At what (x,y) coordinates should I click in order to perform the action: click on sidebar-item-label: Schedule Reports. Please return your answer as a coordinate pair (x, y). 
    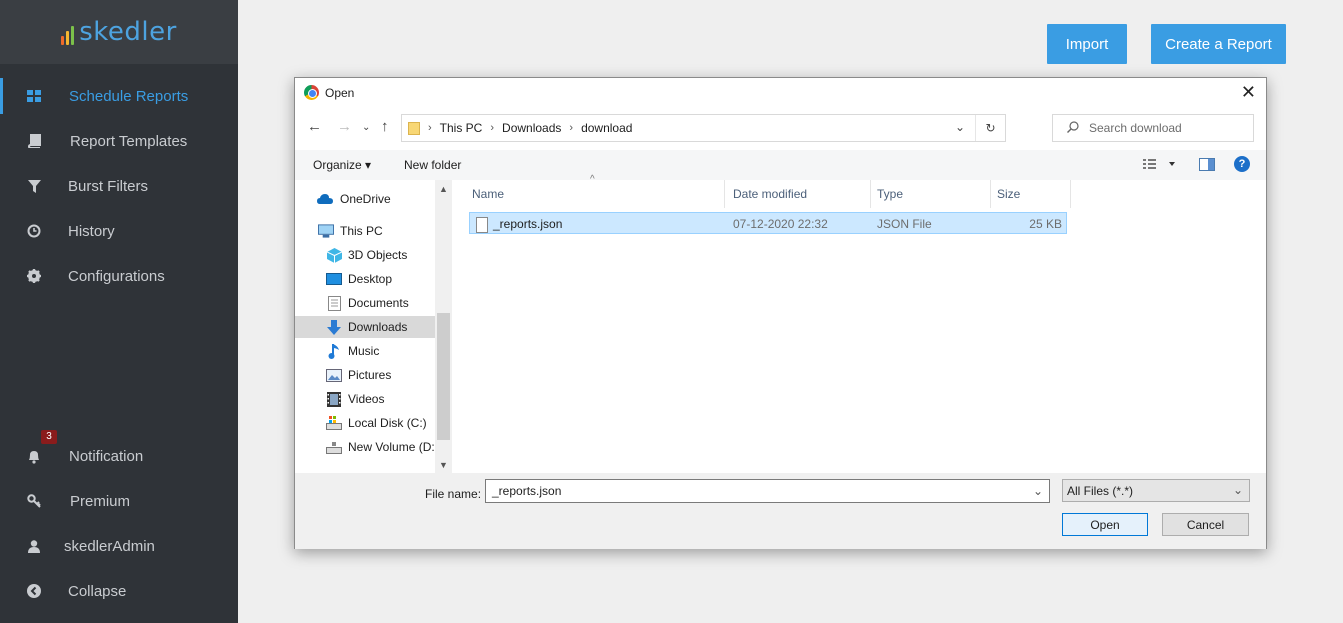
    Looking at the image, I should click on (129, 96).